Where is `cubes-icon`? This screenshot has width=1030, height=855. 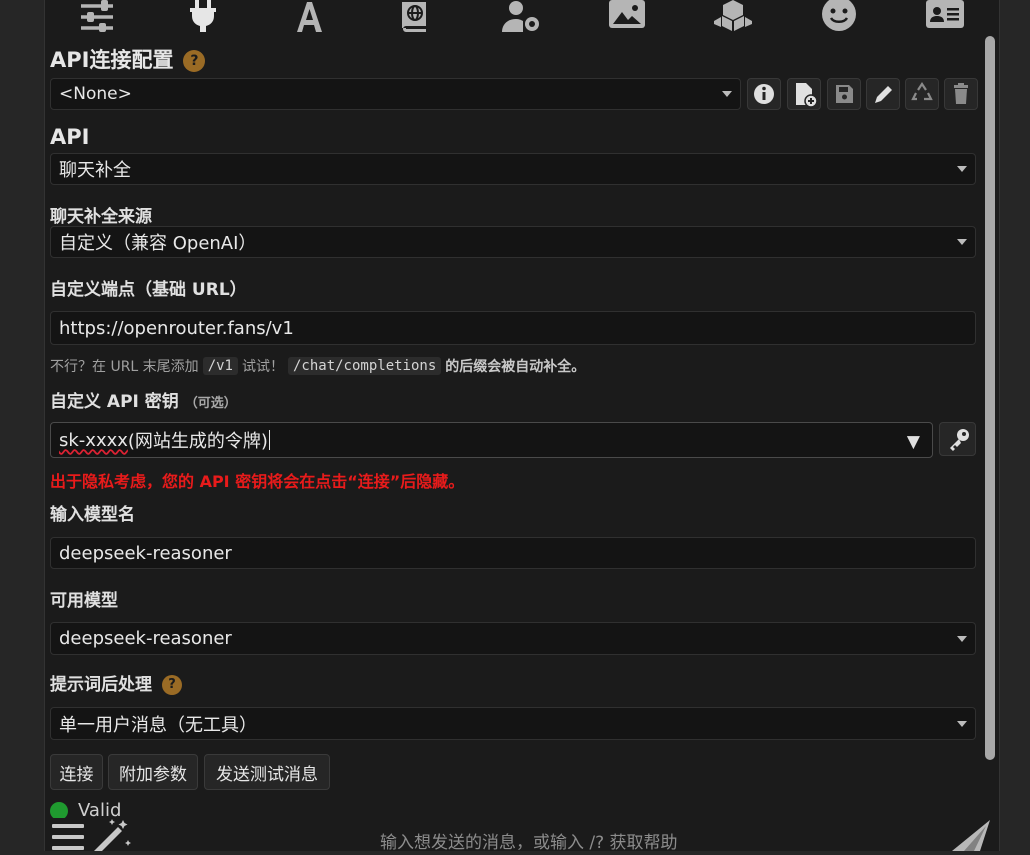 cubes-icon is located at coordinates (733, 16).